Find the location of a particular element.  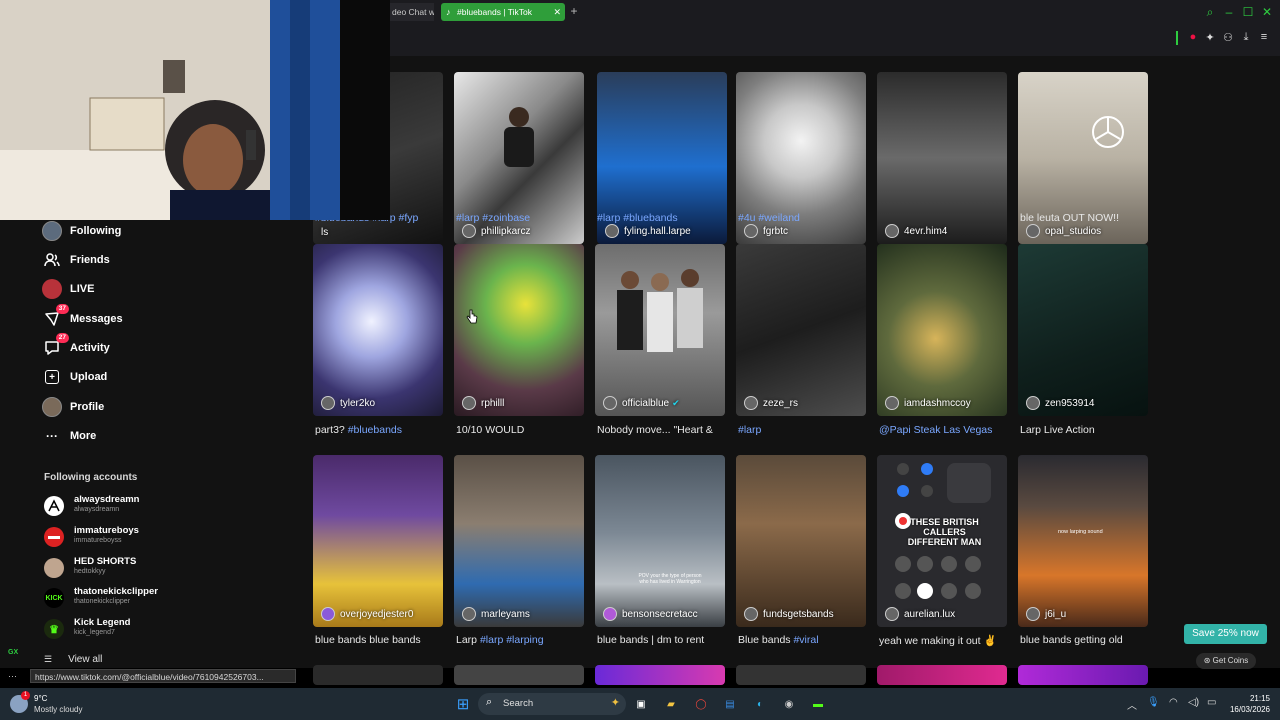

extension-icon: ● is located at coordinates (1193, 37).